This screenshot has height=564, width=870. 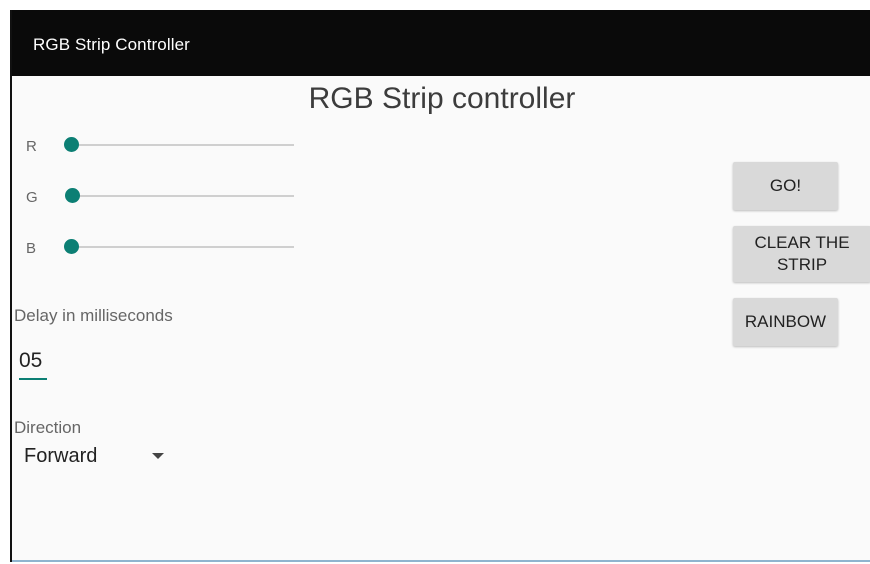 I want to click on delay-input, so click(x=33, y=362).